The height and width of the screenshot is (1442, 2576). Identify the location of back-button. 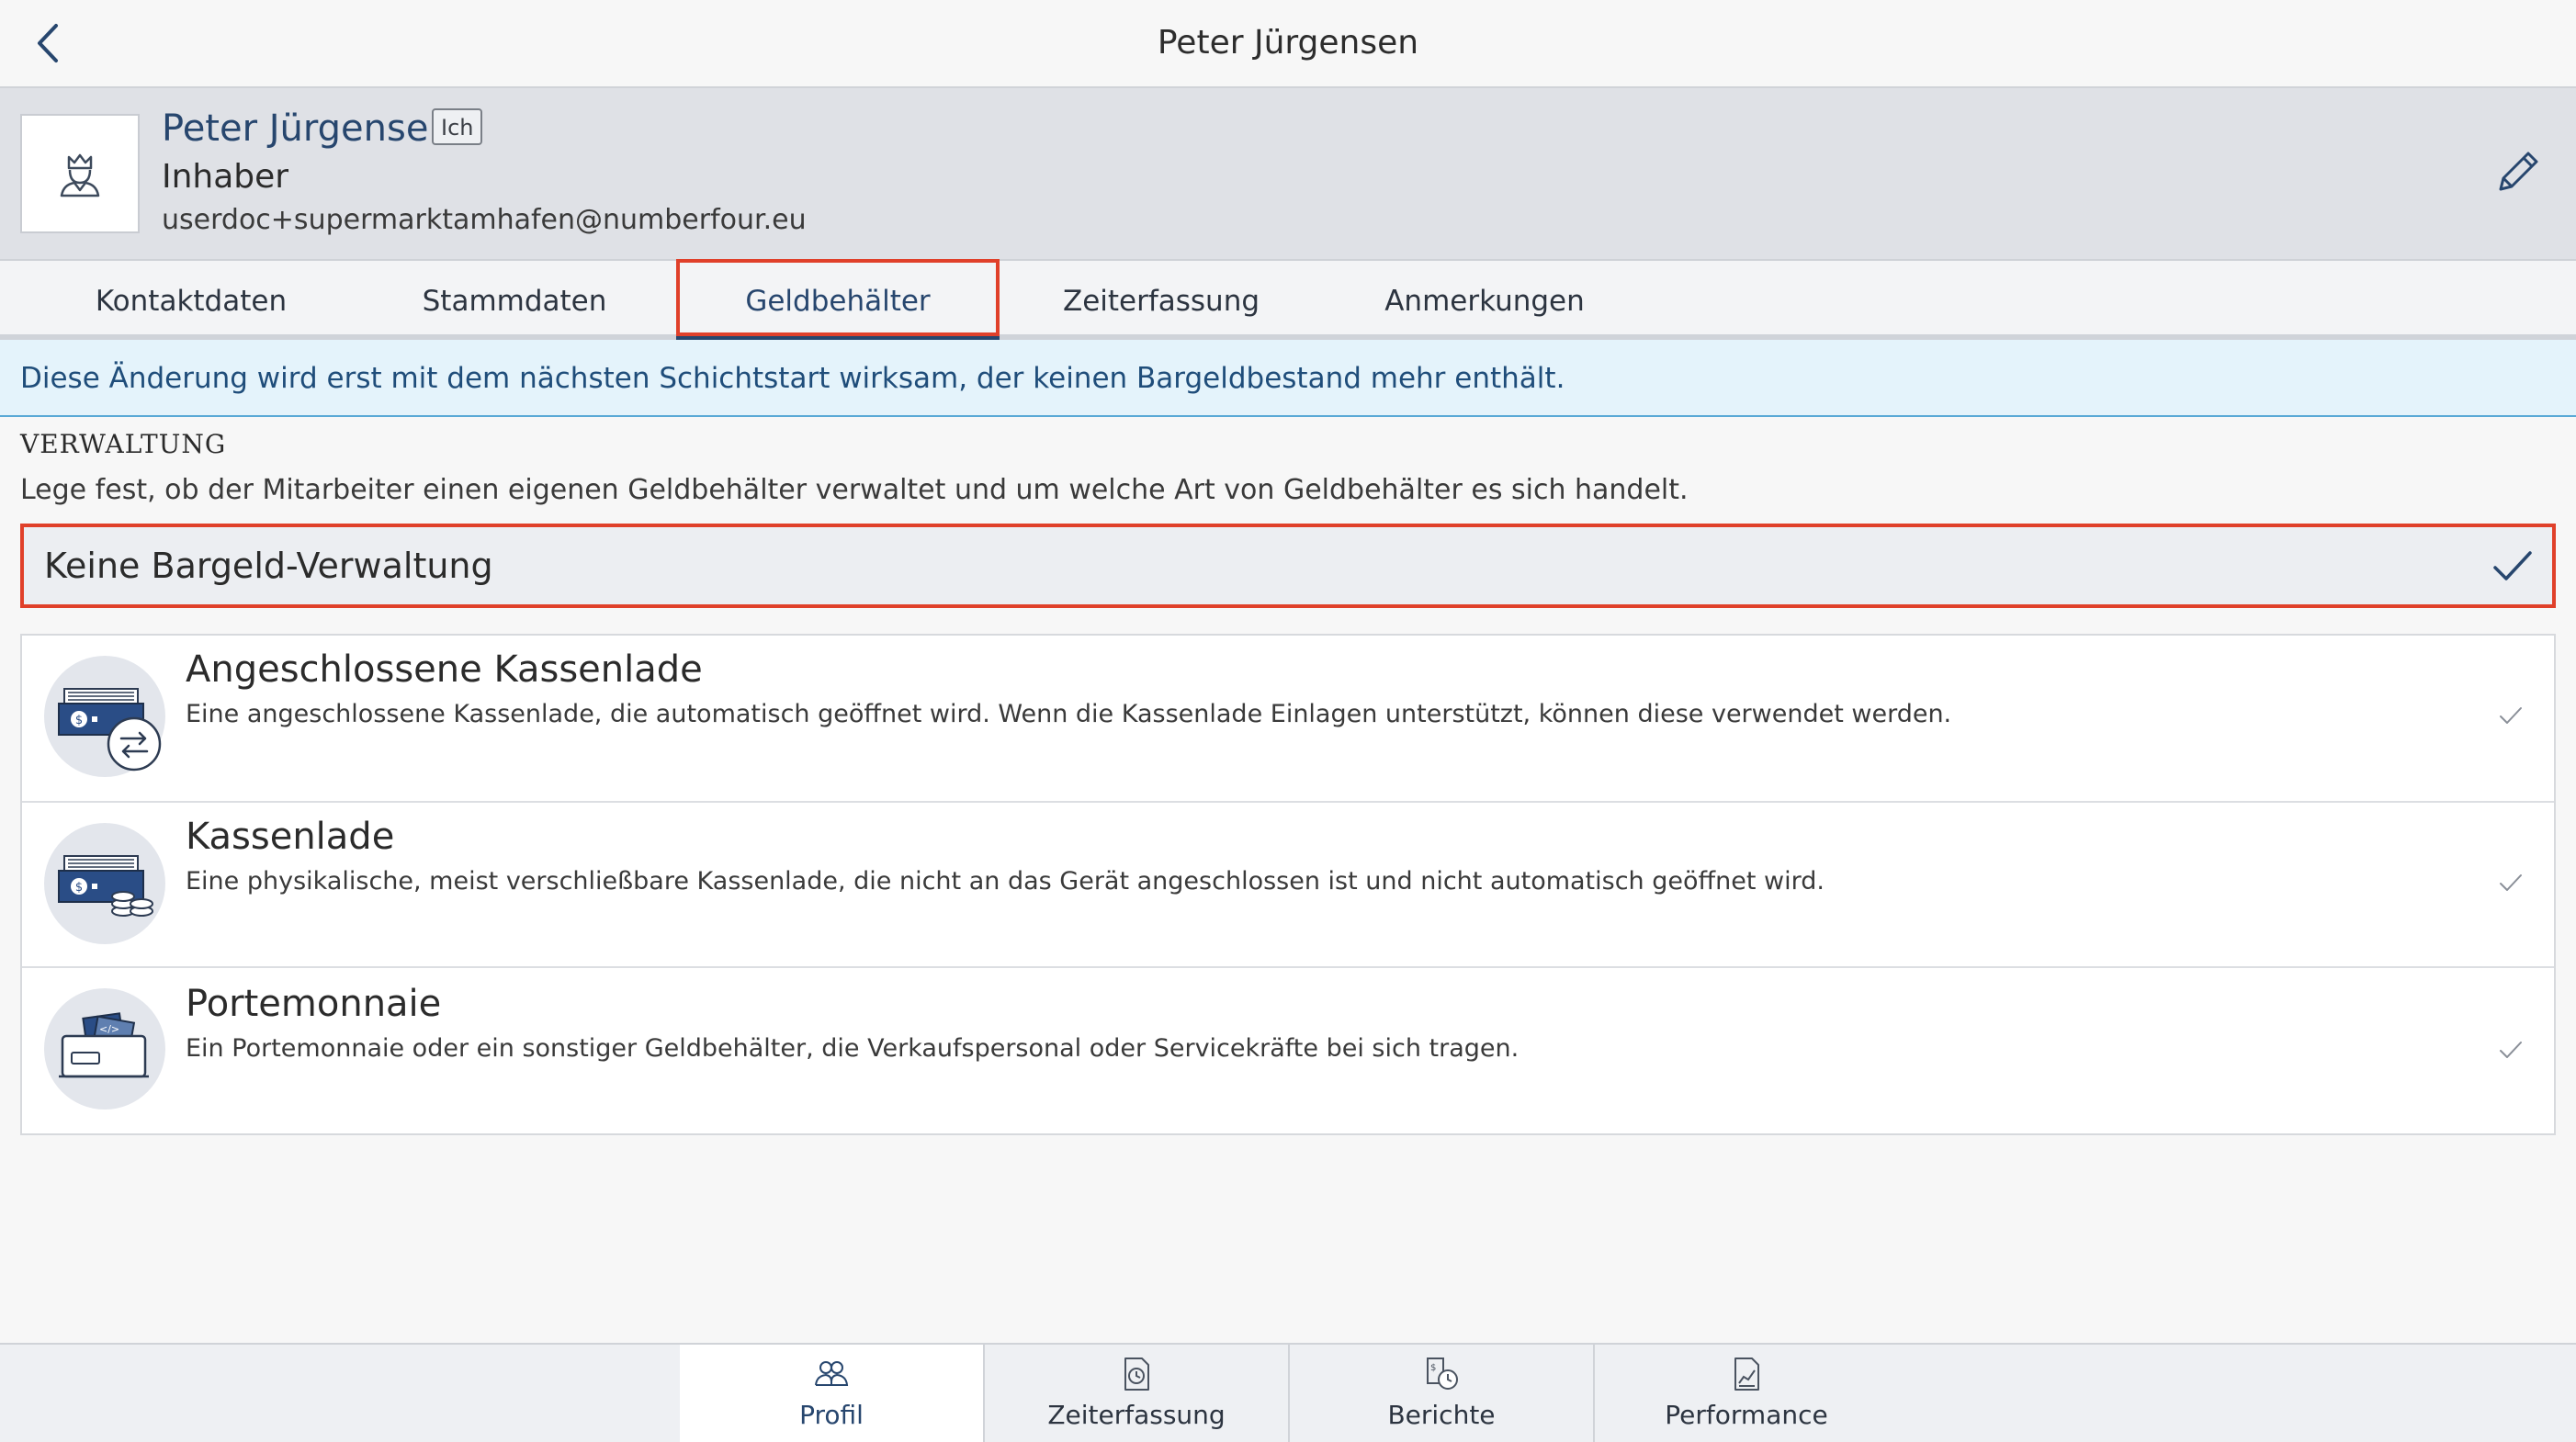
(47, 43).